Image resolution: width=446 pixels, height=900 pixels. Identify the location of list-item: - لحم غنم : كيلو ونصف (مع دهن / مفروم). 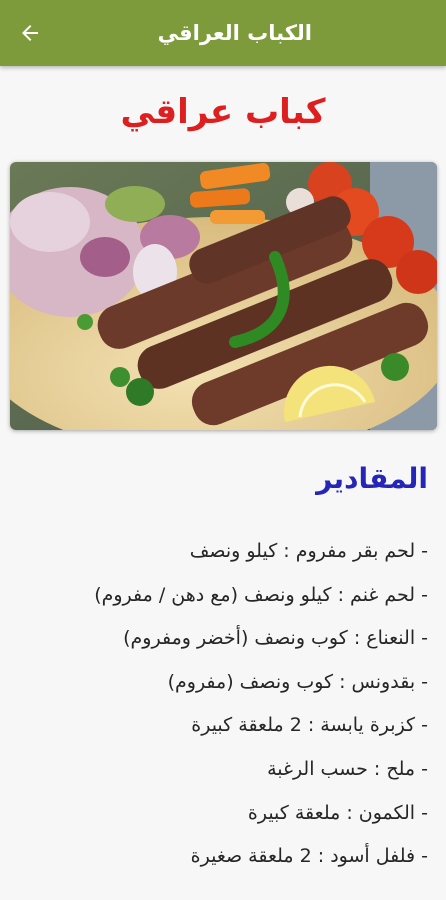
(261, 594).